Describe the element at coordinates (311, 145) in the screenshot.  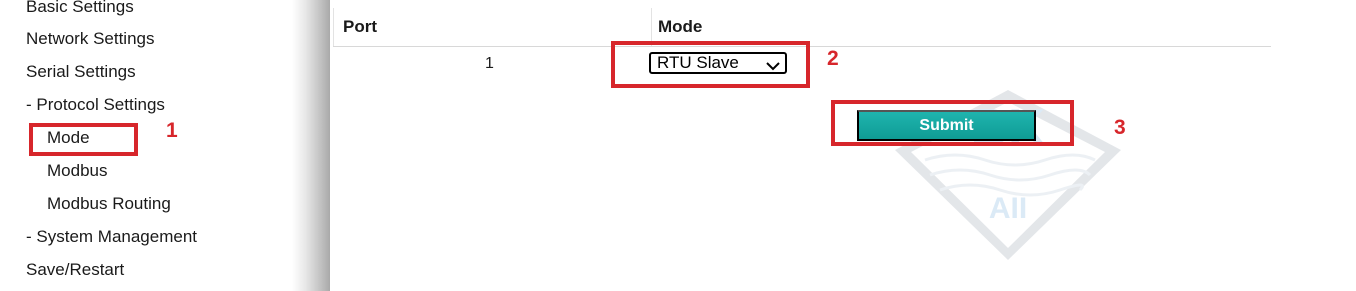
I see `sidebar-shadow-divider` at that location.